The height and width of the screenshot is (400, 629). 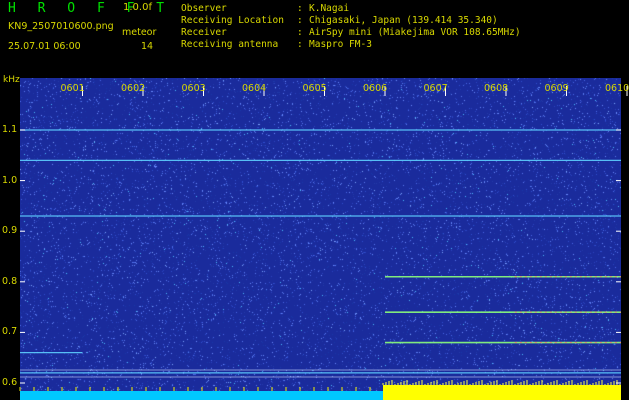 What do you see at coordinates (10, 281) in the screenshot?
I see `frequency-tick-label: 0.8` at bounding box center [10, 281].